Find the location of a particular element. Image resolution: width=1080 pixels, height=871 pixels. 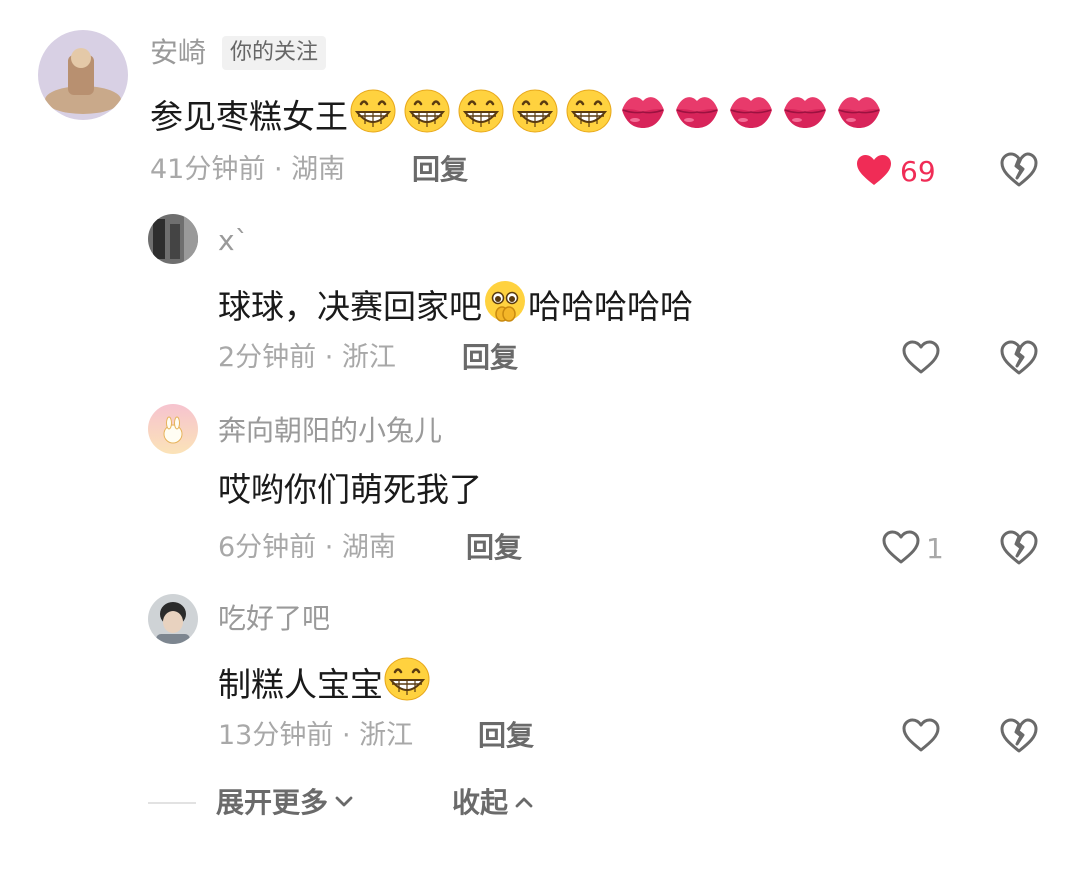

following-badge: 你的关注 is located at coordinates (274, 53).